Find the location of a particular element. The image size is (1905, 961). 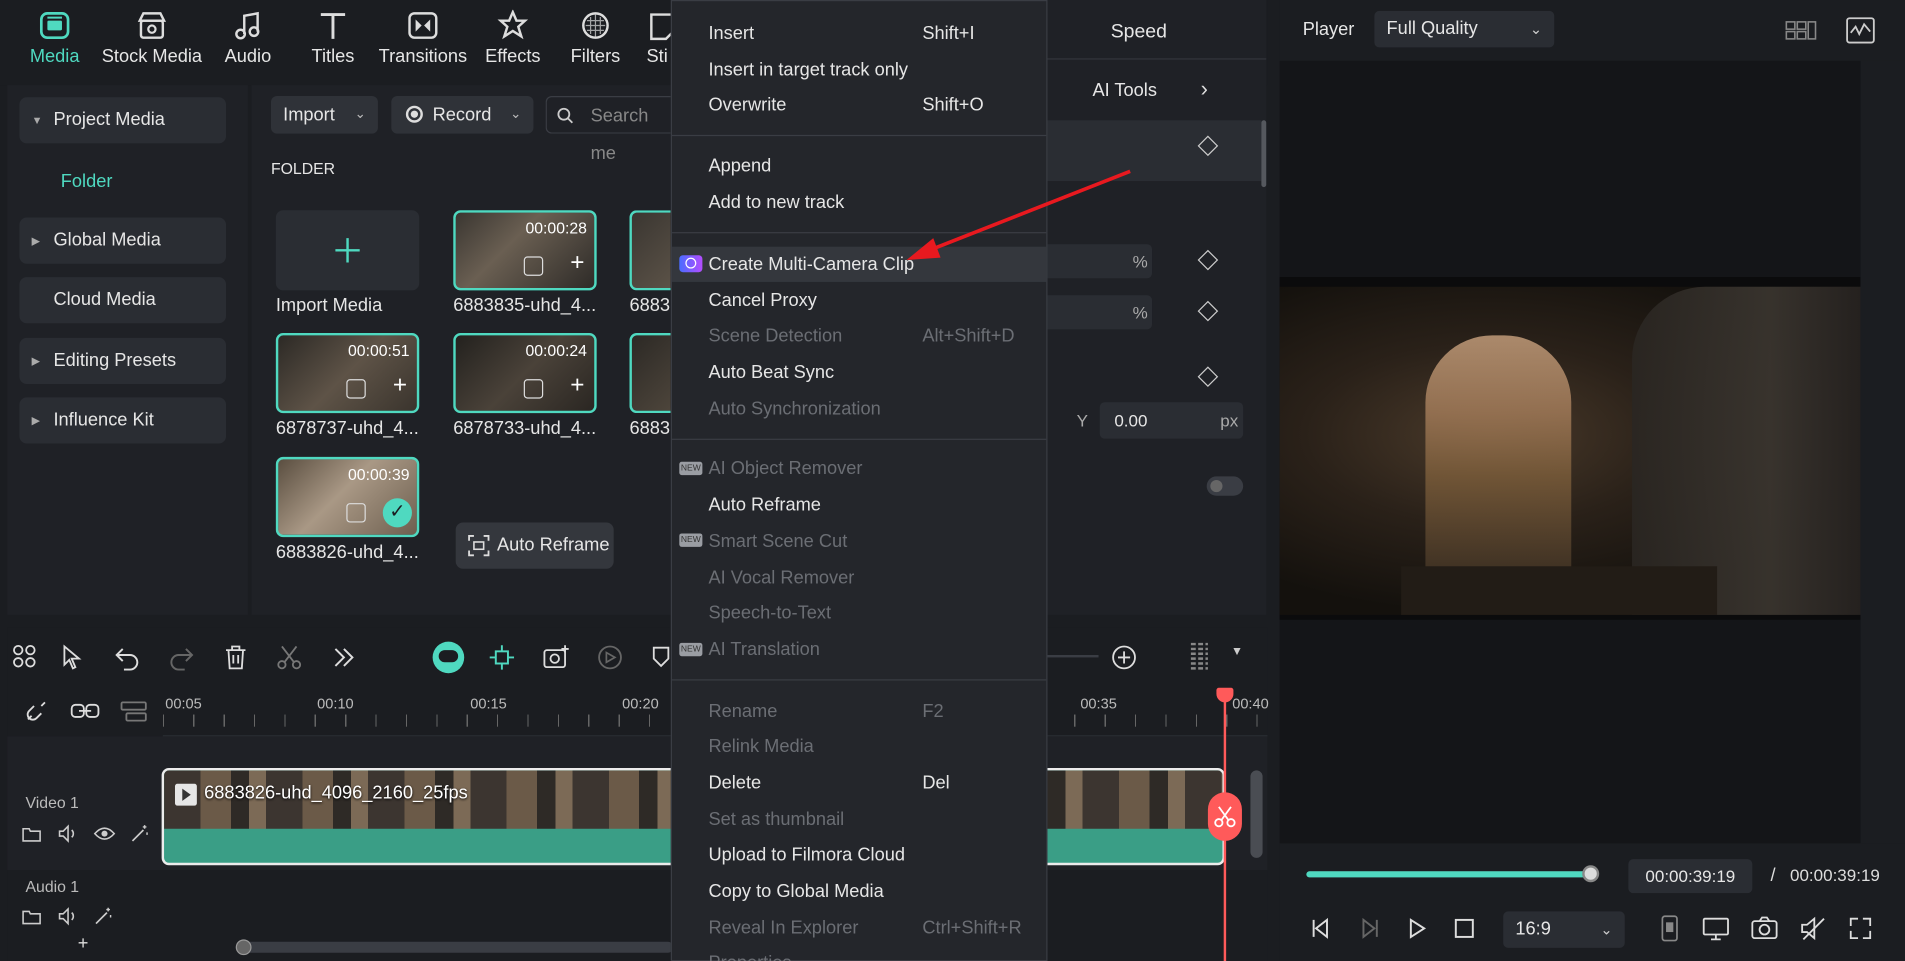

fullscreen-icon is located at coordinates (1860, 928).